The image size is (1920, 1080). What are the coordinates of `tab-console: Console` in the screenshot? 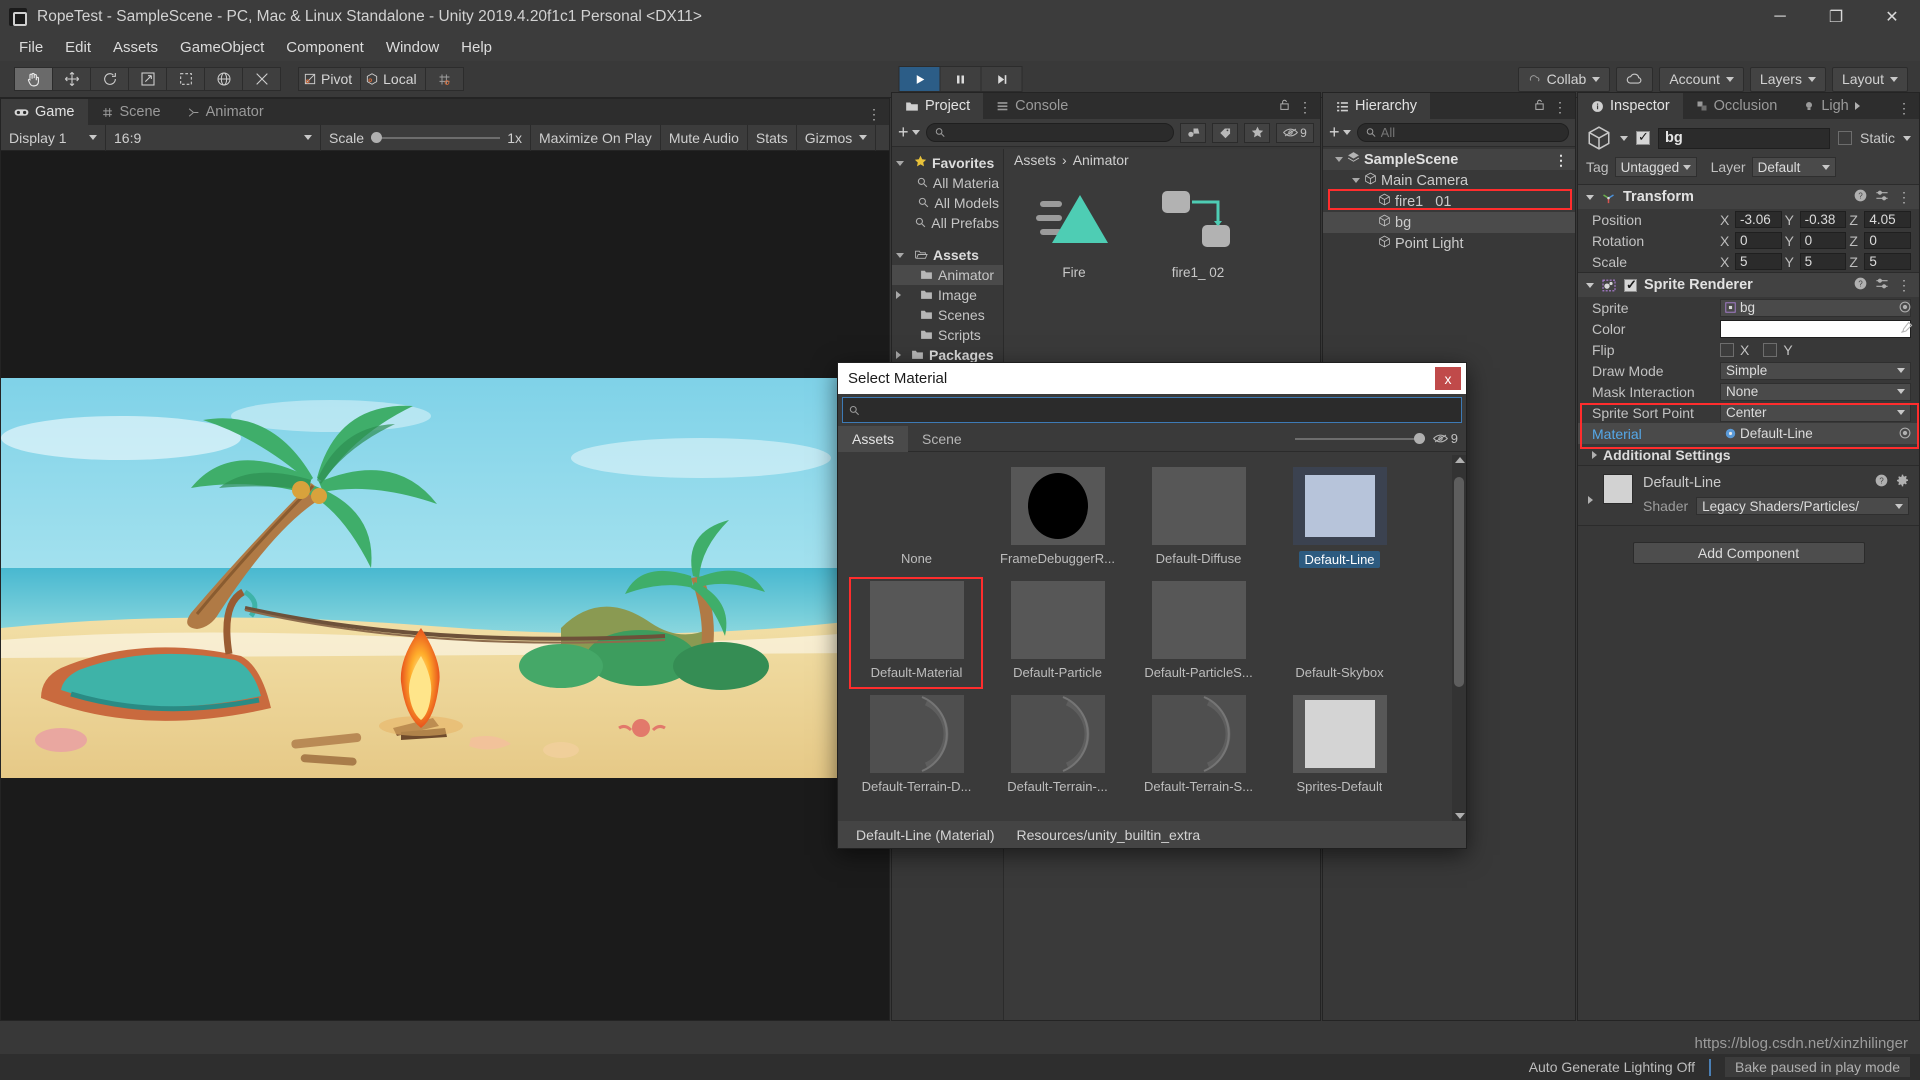 It's located at (1032, 106).